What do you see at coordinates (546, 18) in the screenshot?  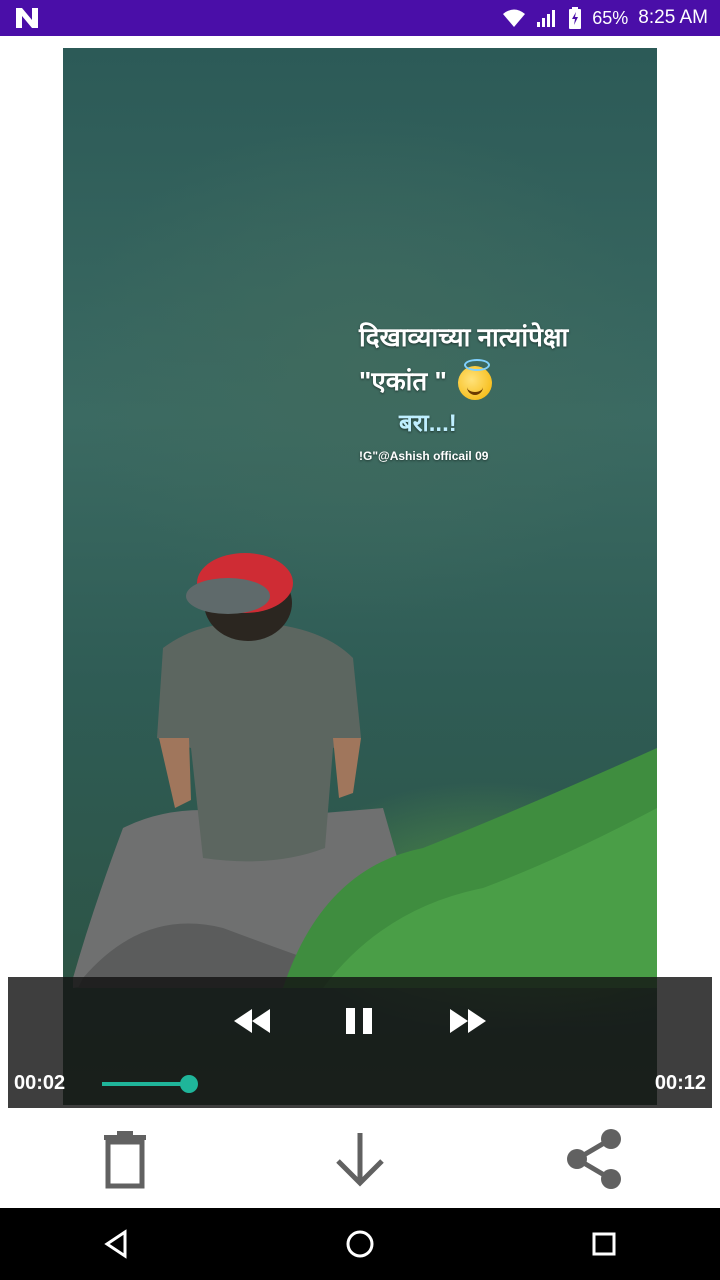 I see `signal-icon` at bounding box center [546, 18].